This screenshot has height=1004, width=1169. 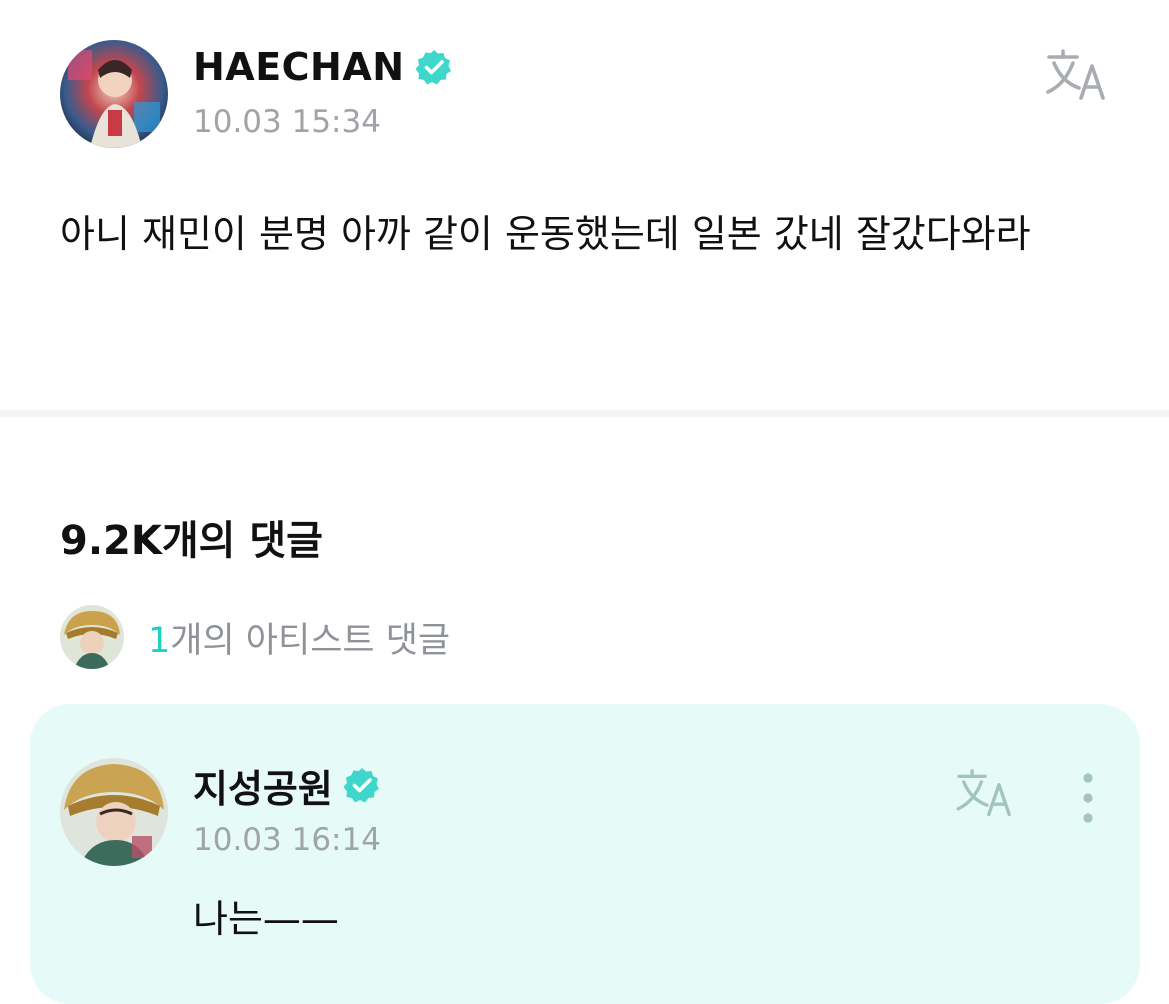 I want to click on author-avatar, so click(x=114, y=94).